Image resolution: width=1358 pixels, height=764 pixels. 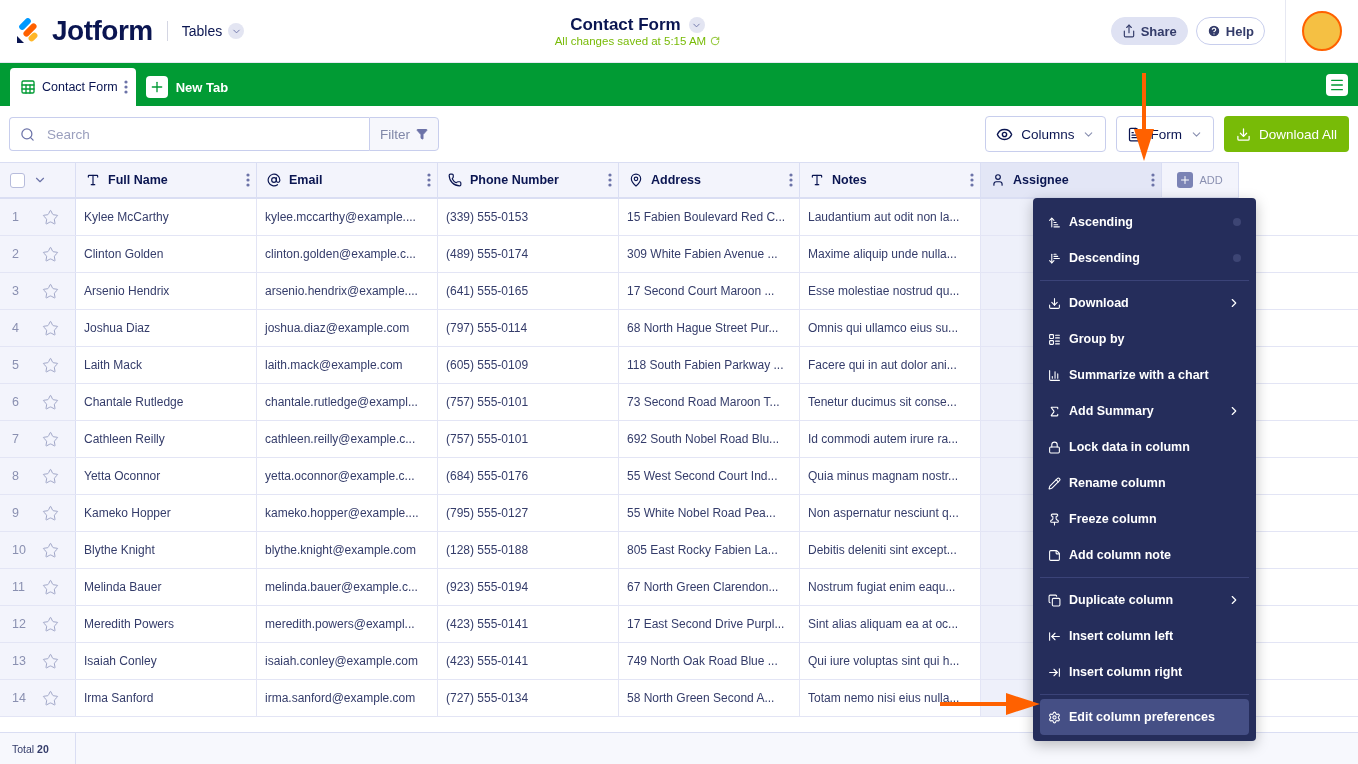 What do you see at coordinates (73, 87) in the screenshot?
I see `sheet-tab: Contact Form` at bounding box center [73, 87].